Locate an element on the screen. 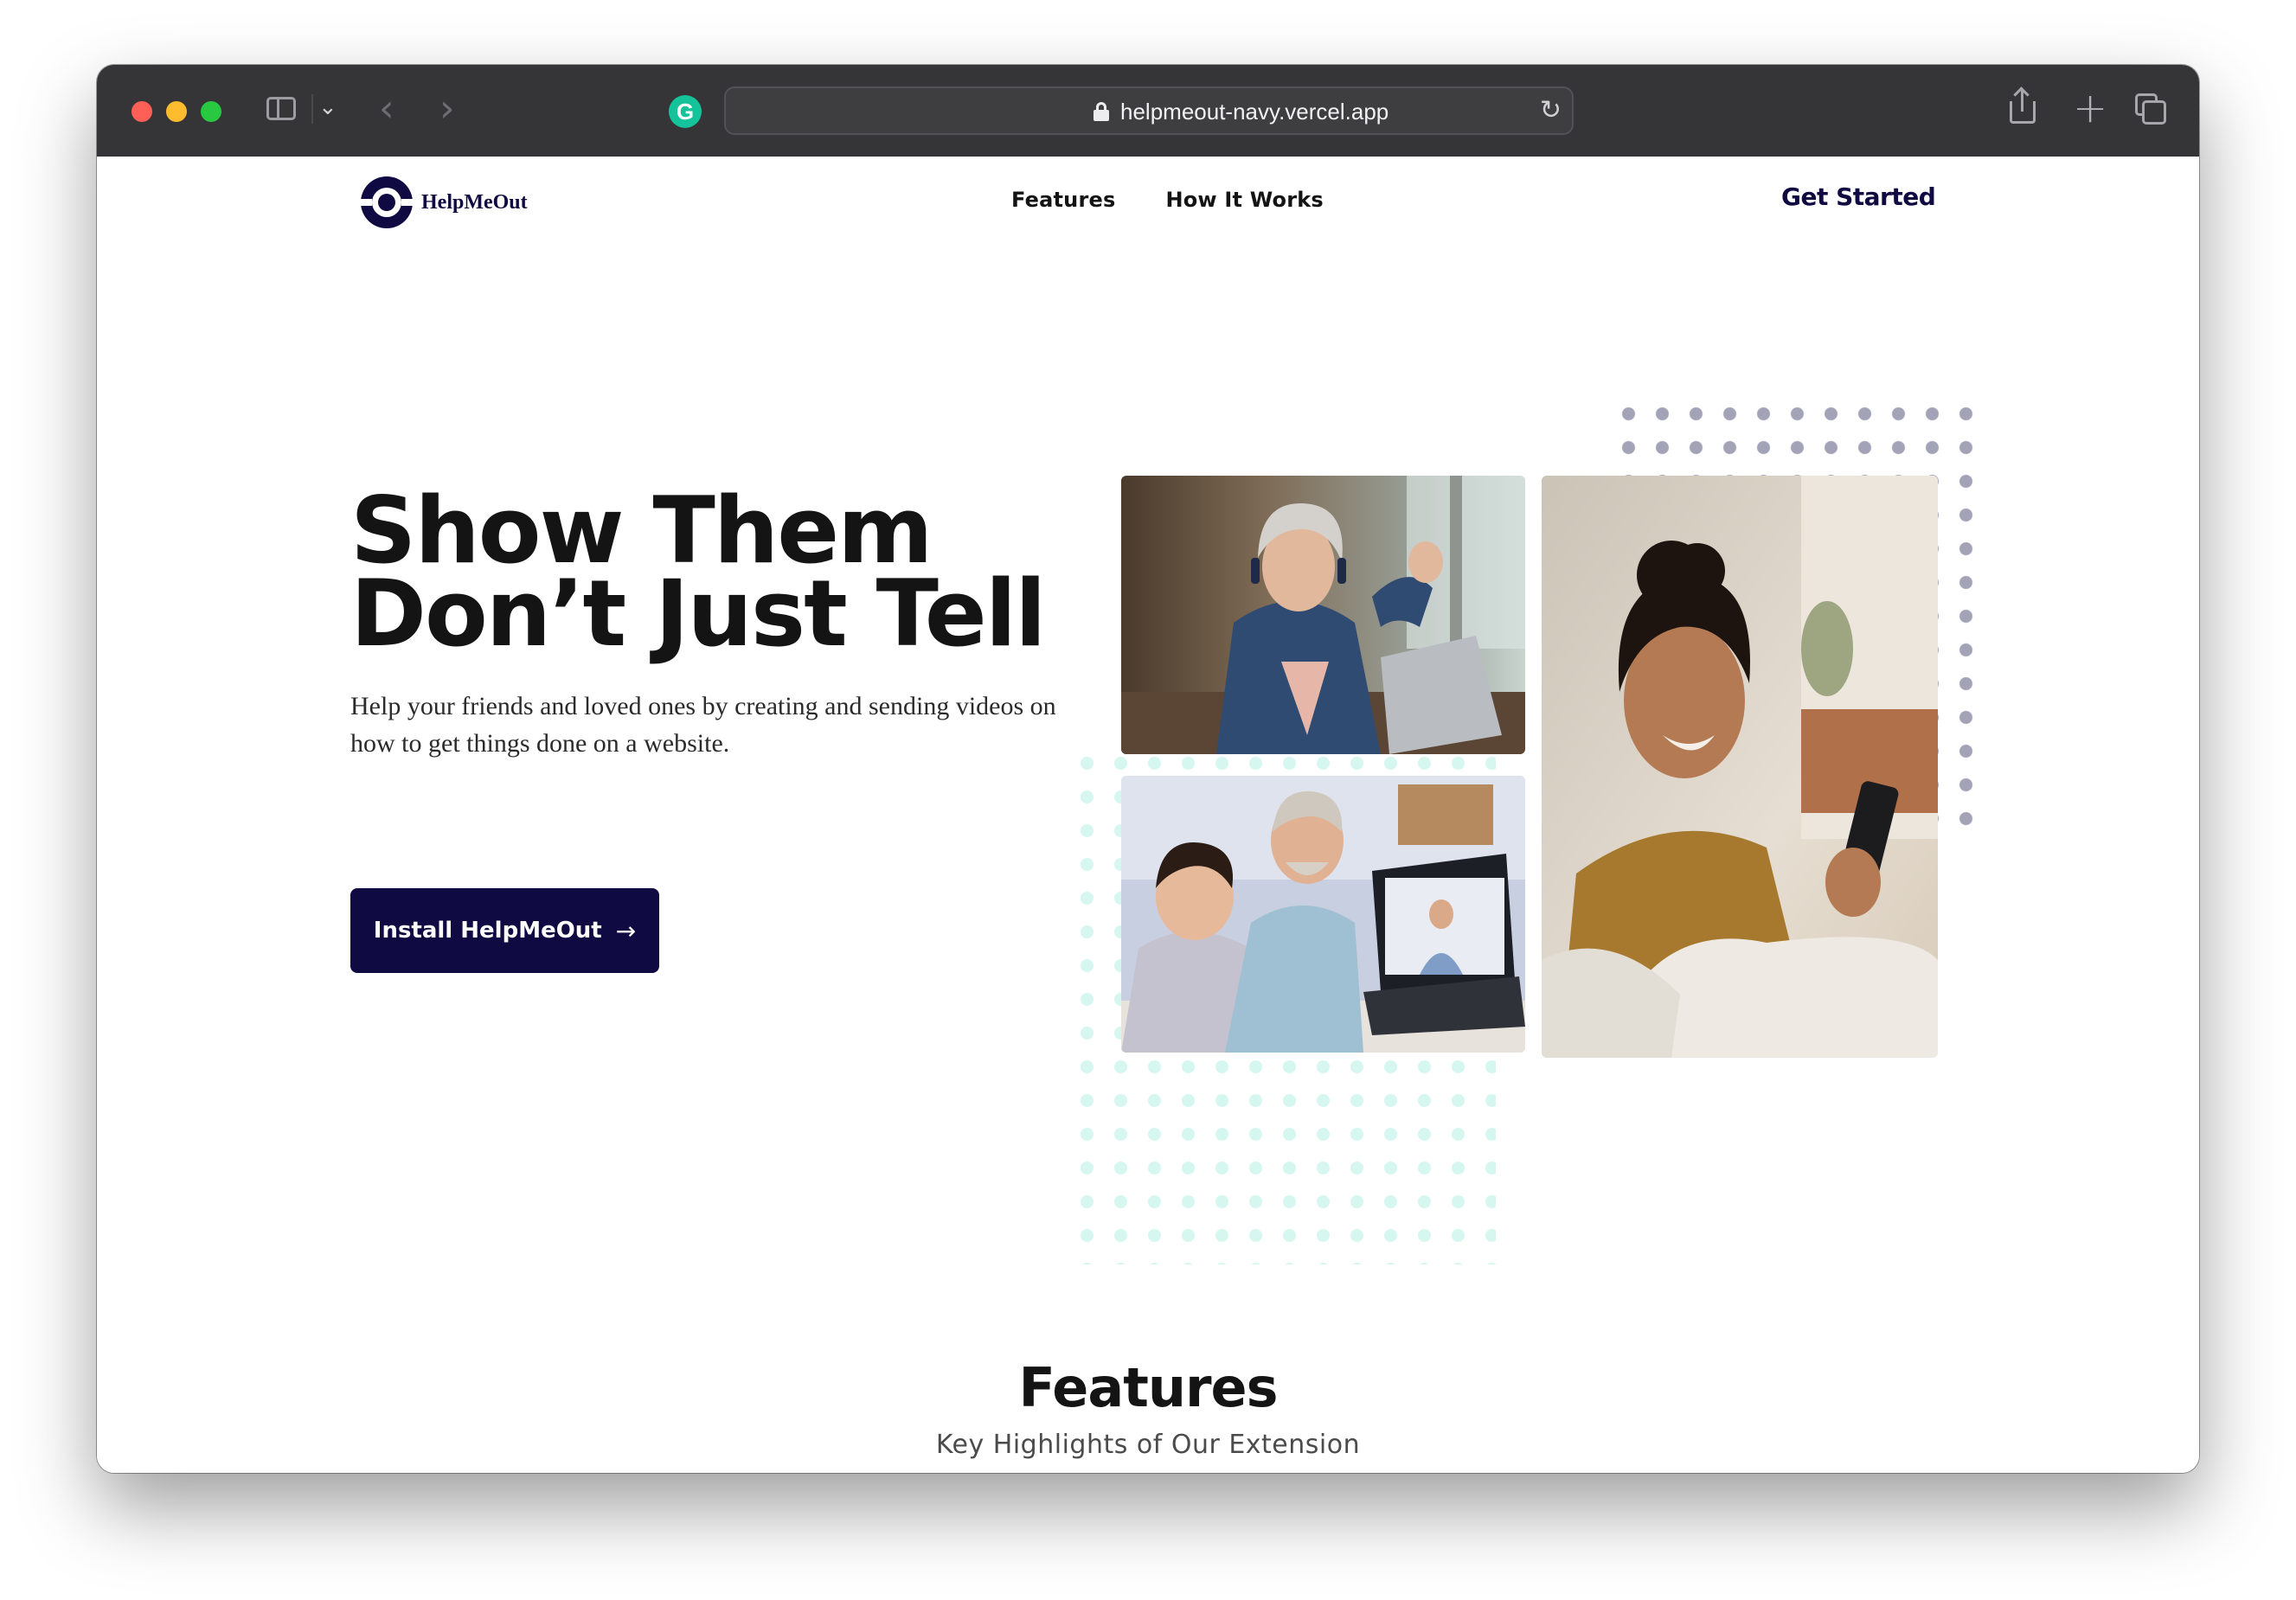  helpmeout-logo-icon is located at coordinates (387, 202).